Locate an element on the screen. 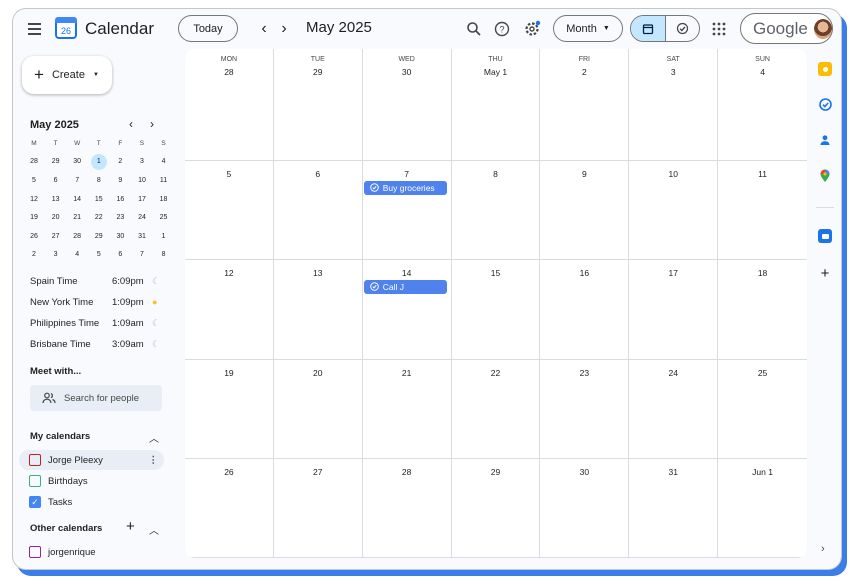 This screenshot has width=854, height=584. day-number: May 1 is located at coordinates (496, 72).